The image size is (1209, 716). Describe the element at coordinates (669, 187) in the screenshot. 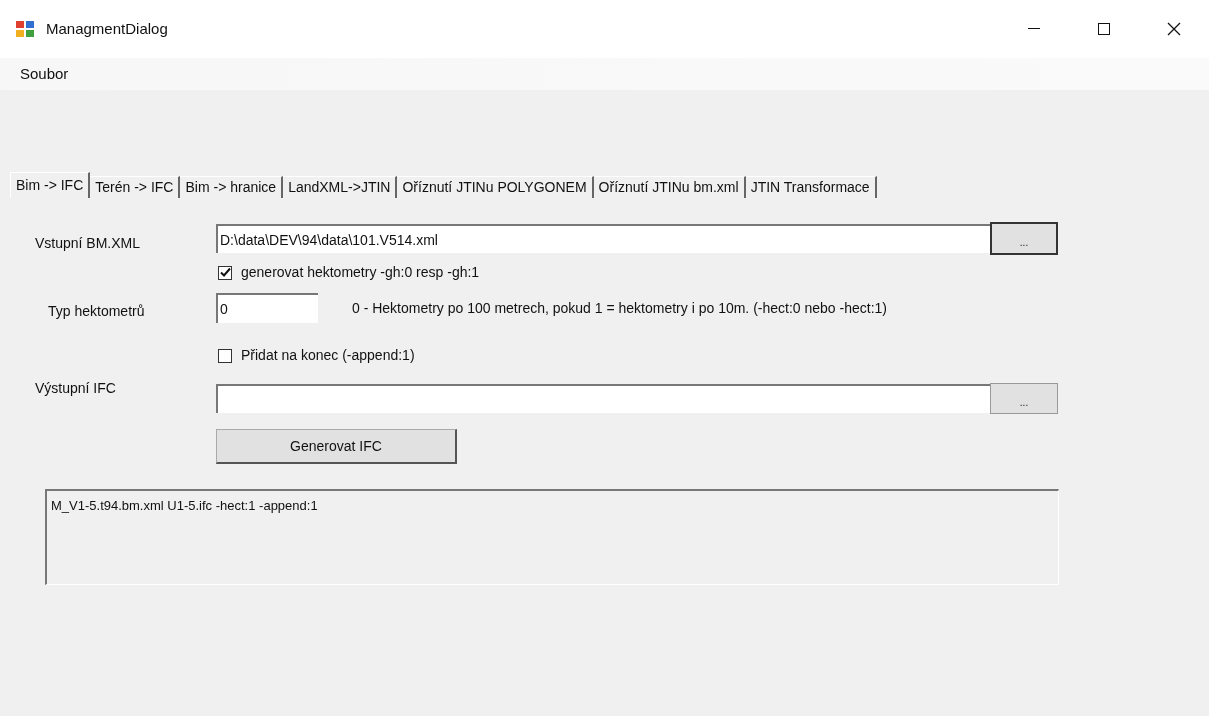

I see `tab: Oříznutí JTINu bm.xml` at that location.